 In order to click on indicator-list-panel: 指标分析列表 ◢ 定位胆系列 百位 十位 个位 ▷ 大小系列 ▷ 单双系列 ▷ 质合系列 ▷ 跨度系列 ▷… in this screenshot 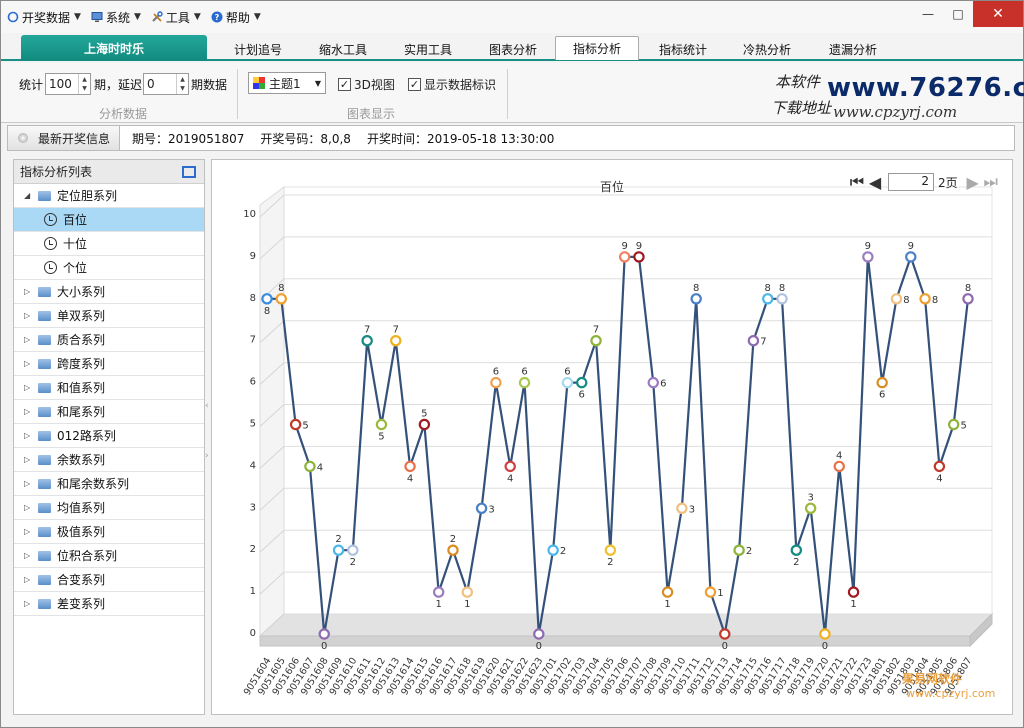, I will do `click(109, 437)`.